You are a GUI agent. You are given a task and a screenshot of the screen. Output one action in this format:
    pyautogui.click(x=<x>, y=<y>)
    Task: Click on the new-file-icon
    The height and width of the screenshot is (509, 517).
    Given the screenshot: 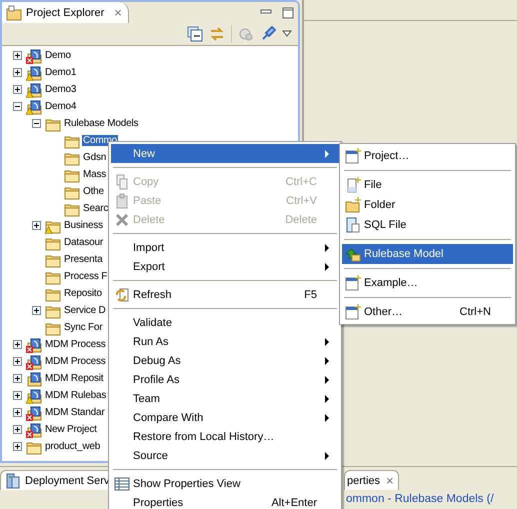 What is the action you would take?
    pyautogui.click(x=353, y=185)
    